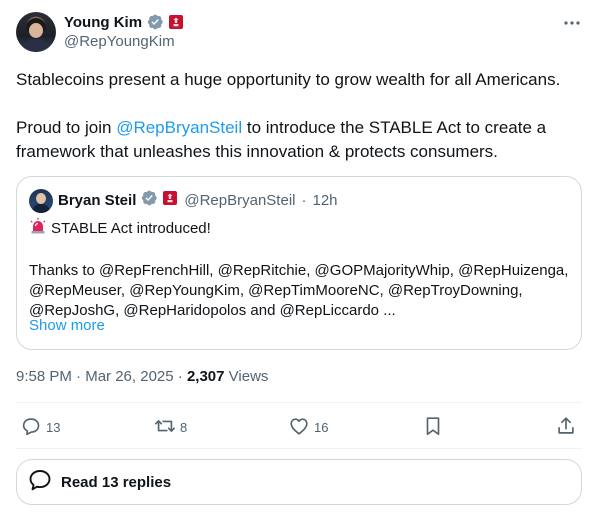 The width and height of the screenshot is (598, 513). I want to click on author-avatar, so click(36, 32).